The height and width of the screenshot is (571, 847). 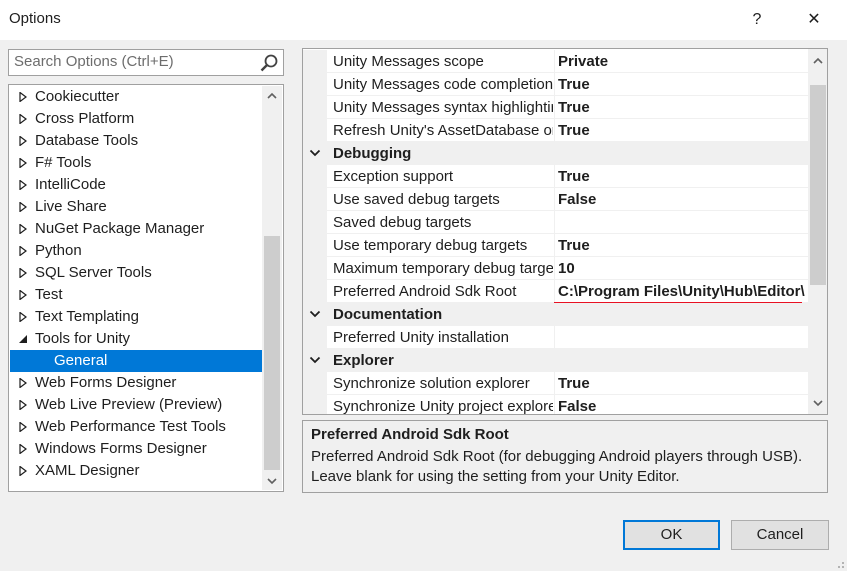 I want to click on tree-item: Windows Forms Designer, so click(x=136, y=449).